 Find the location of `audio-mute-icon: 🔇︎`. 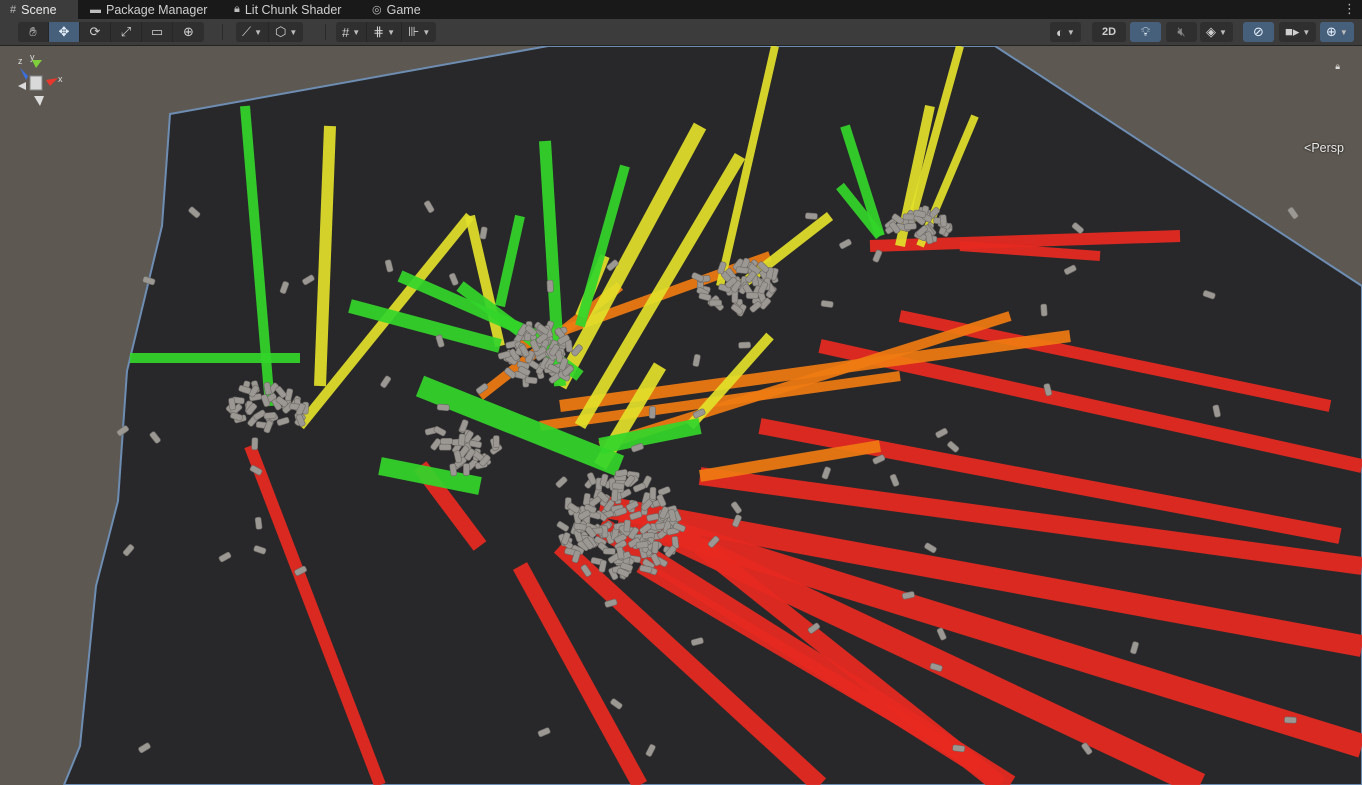

audio-mute-icon: 🔇︎ is located at coordinates (1181, 32).